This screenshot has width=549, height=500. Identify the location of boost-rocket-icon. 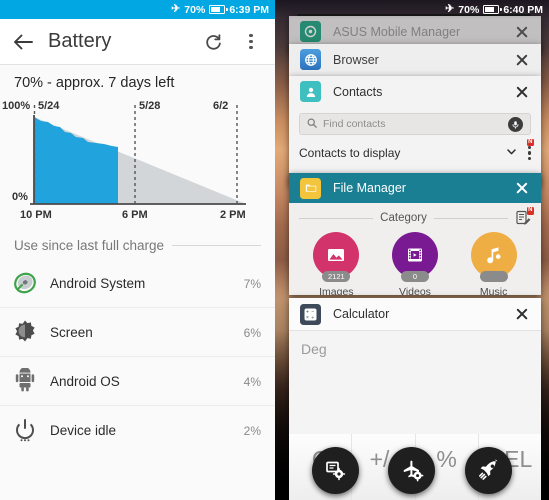
(489, 470).